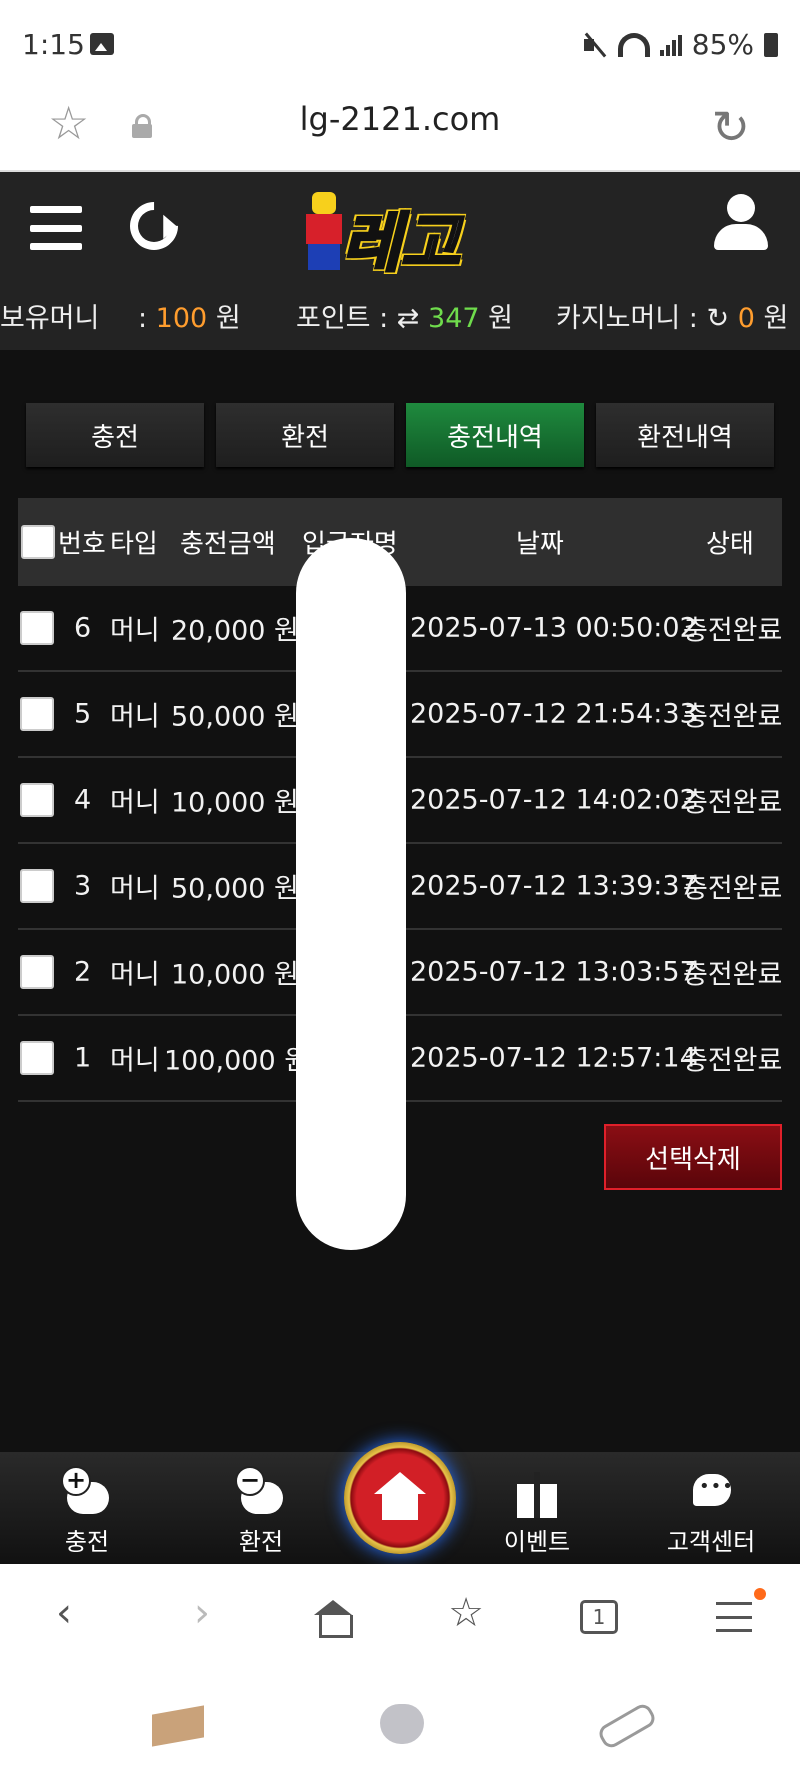 The height and width of the screenshot is (1778, 800). I want to click on nav-event: 이벤트, so click(537, 1512).